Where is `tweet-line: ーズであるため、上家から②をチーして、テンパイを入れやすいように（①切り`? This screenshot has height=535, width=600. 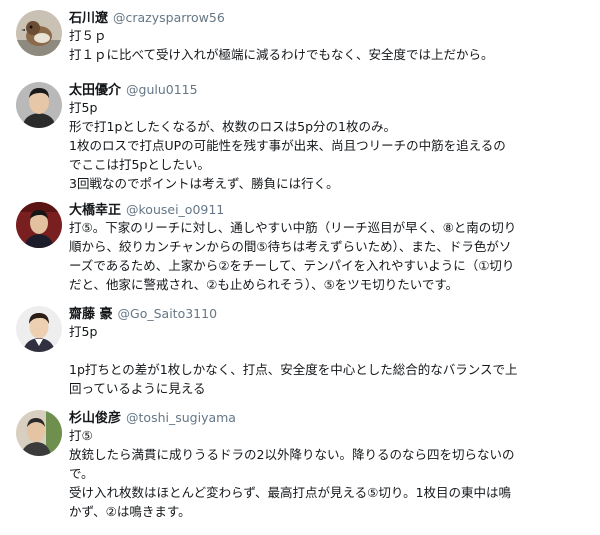 tweet-line: ーズであるため、上家から②をチーして、テンパイを入れやすいように（①切り is located at coordinates (292, 265).